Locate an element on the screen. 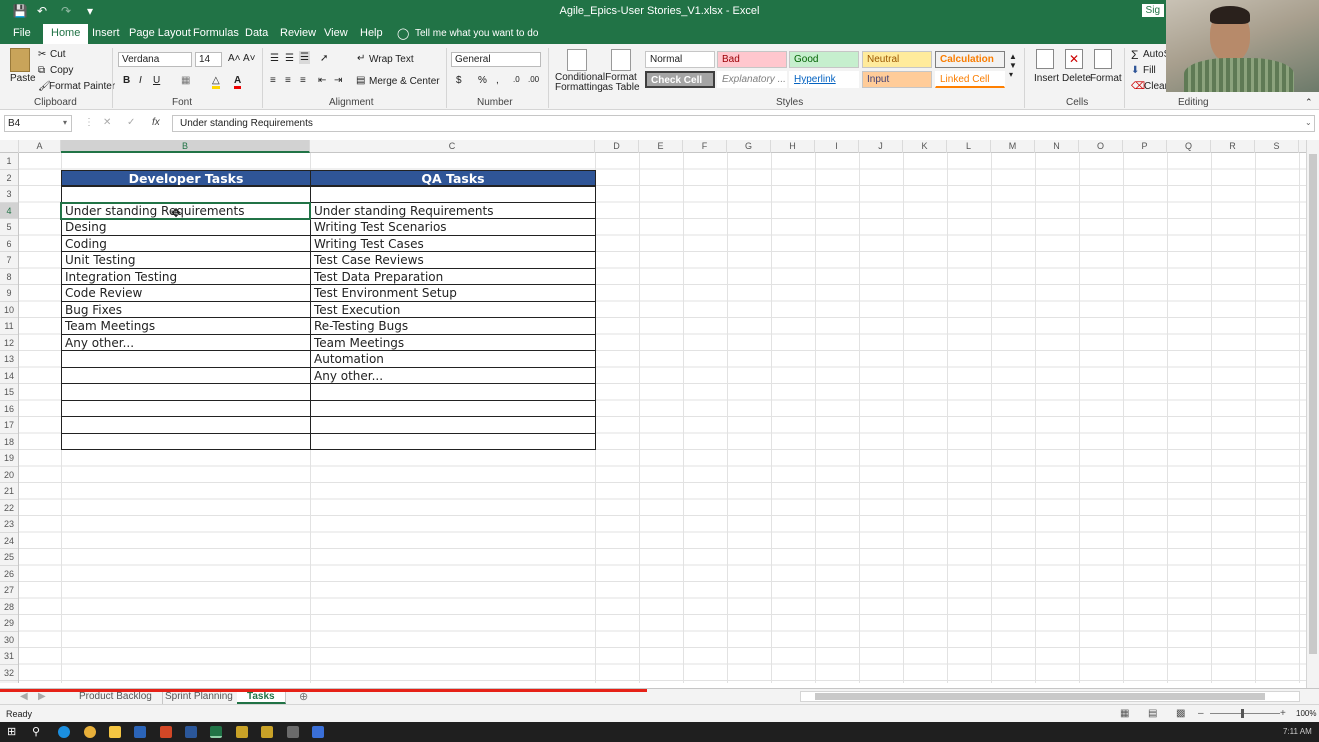 This screenshot has width=1319, height=742. conditional-formatting-button: Conditional Formatting is located at coordinates (580, 83).